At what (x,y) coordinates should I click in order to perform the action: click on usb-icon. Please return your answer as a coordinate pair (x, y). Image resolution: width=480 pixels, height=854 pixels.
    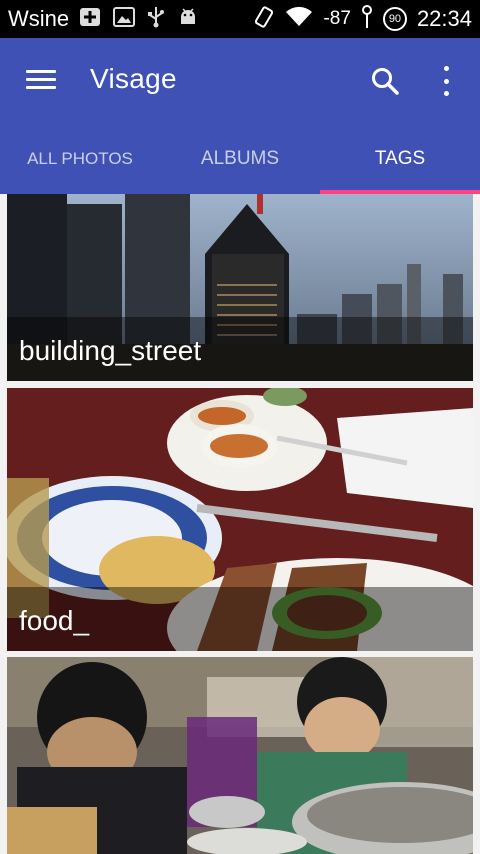
    Looking at the image, I should click on (156, 19).